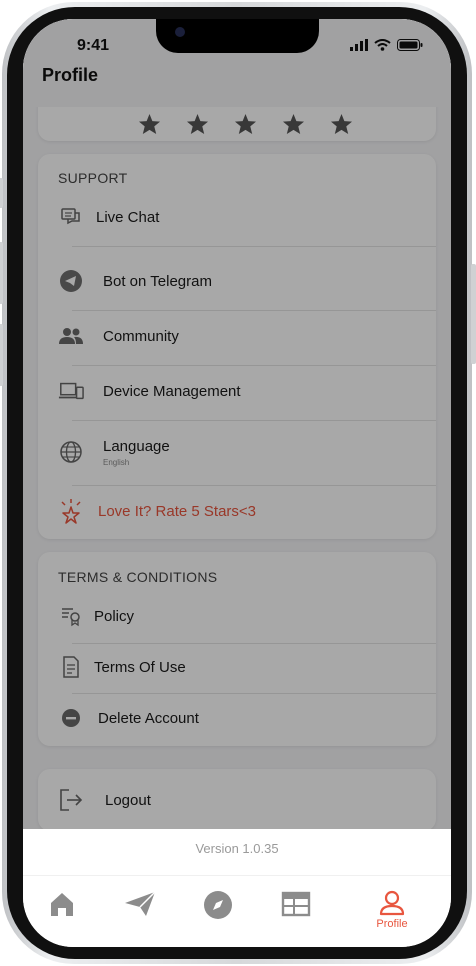 This screenshot has height=966, width=476. I want to click on person-icon, so click(392, 903).